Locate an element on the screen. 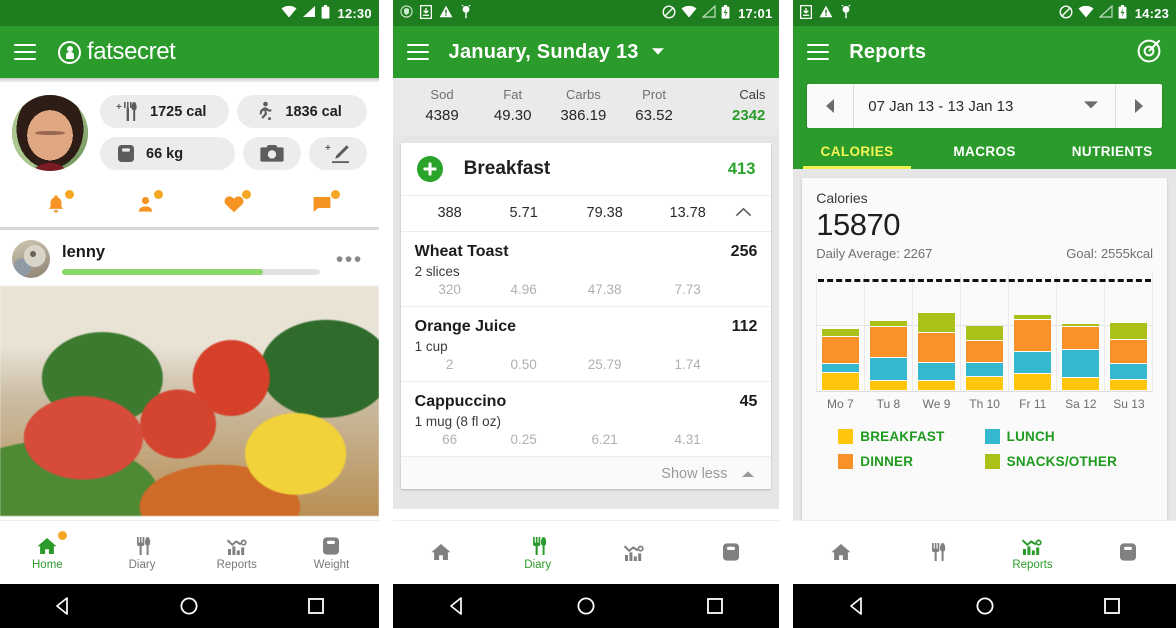 This screenshot has width=1176, height=628. tab-calories: CALORIES is located at coordinates (857, 152).